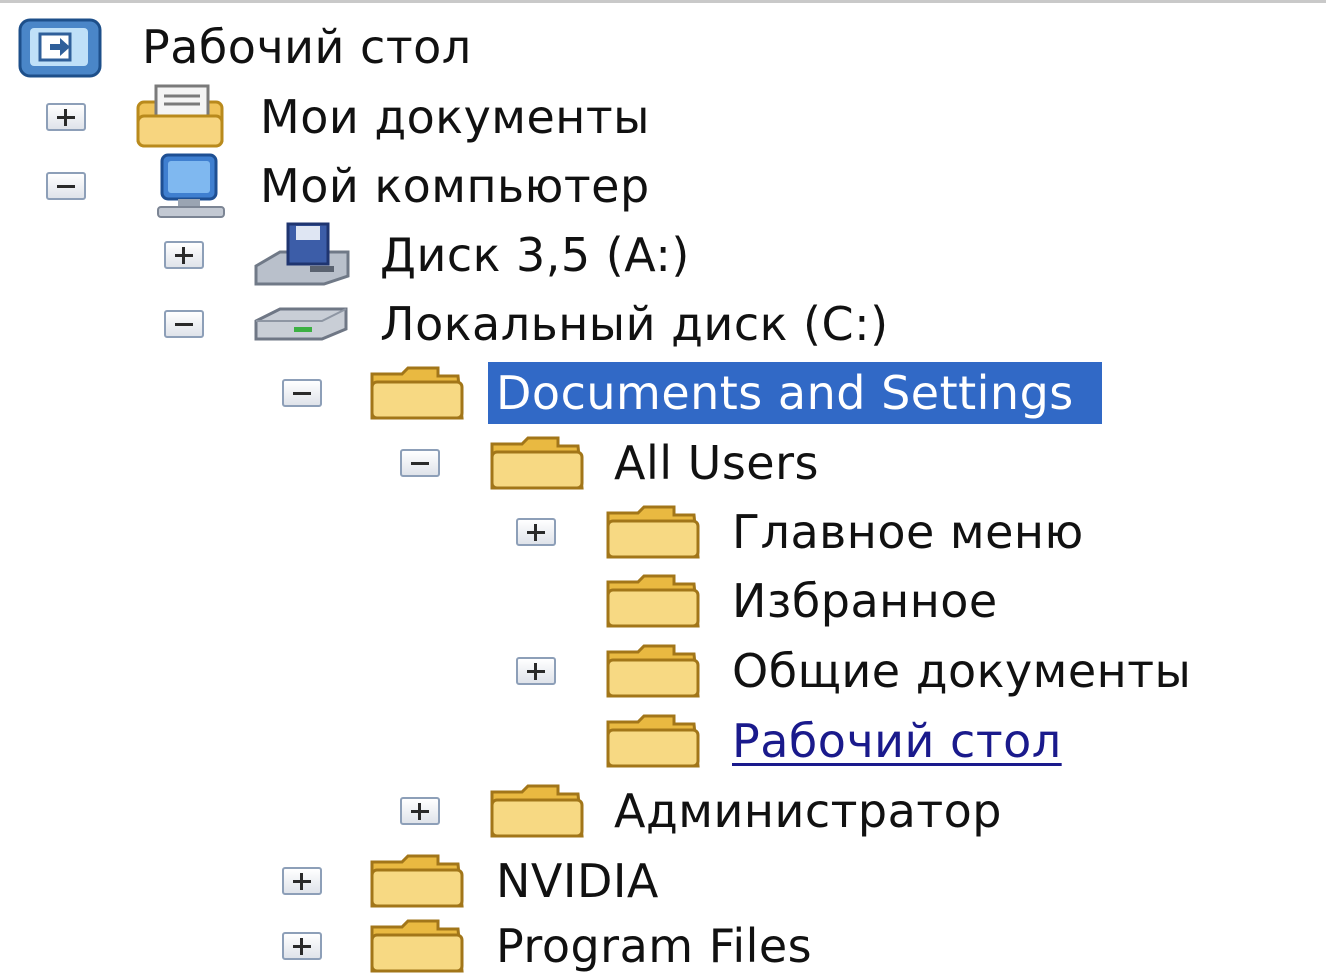  I want to click on tree-item-my-documents: Мои документы, so click(663, 117).